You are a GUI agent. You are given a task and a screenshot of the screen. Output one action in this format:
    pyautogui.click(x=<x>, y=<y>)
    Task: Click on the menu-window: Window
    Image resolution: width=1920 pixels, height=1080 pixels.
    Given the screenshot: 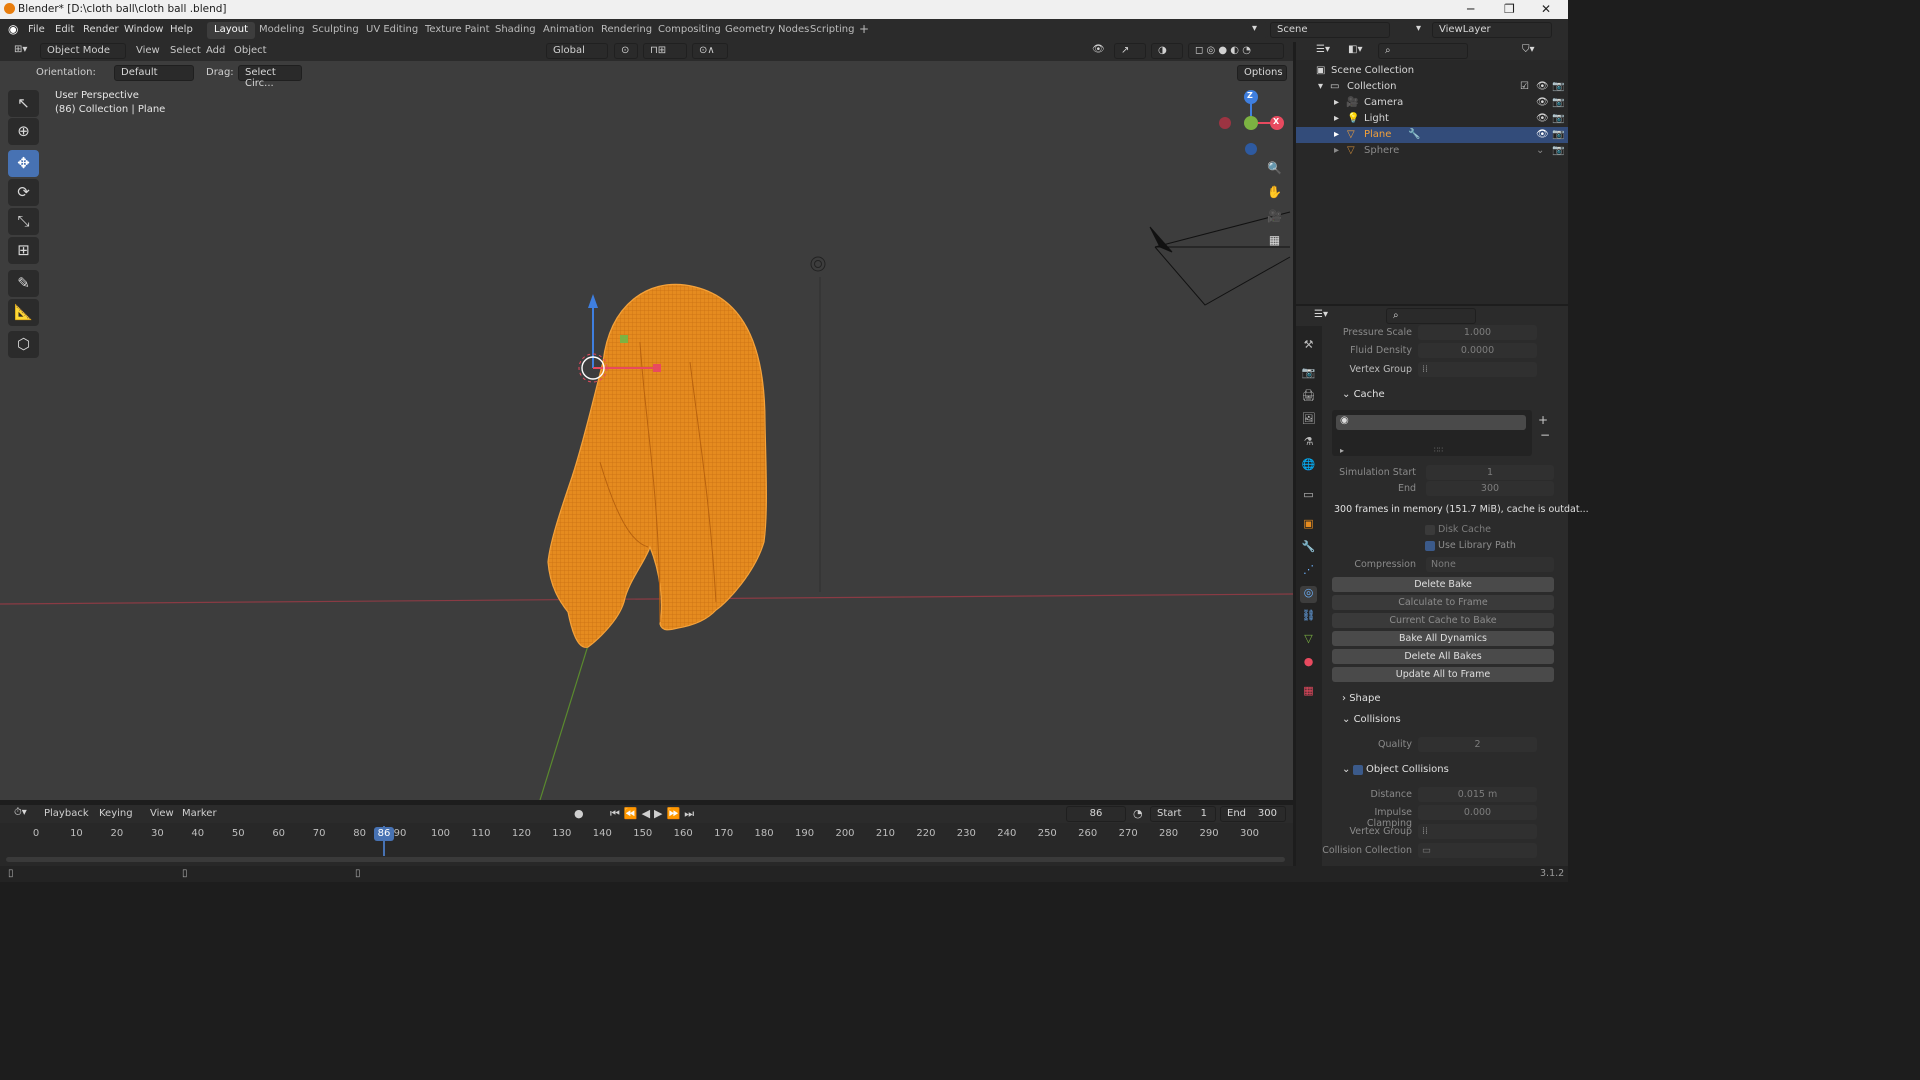 What is the action you would take?
    pyautogui.click(x=143, y=29)
    